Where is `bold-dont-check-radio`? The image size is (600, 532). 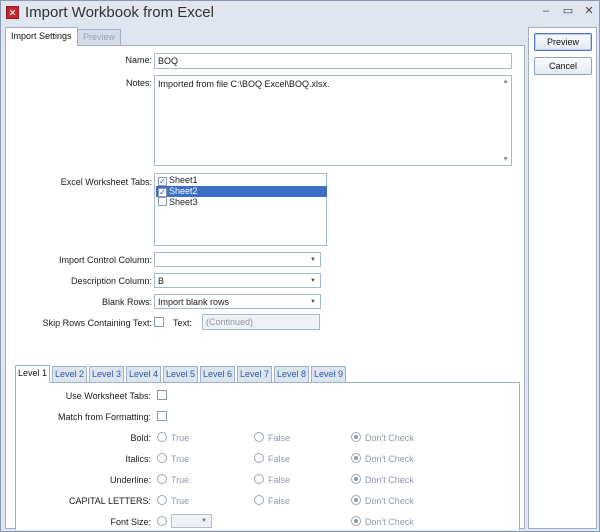
bold-dont-check-radio is located at coordinates (356, 437).